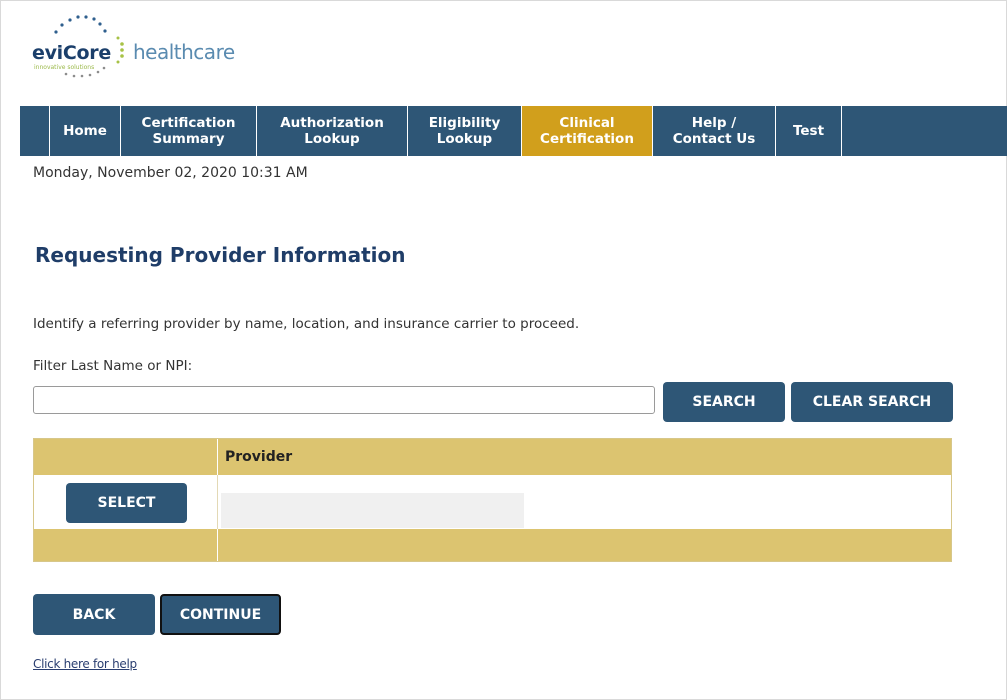  What do you see at coordinates (872, 402) in the screenshot?
I see `clear-search-button: CLEAR SEARCH` at bounding box center [872, 402].